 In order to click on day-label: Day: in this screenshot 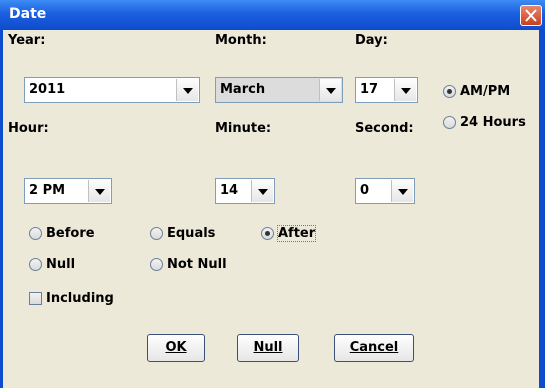, I will do `click(371, 40)`.